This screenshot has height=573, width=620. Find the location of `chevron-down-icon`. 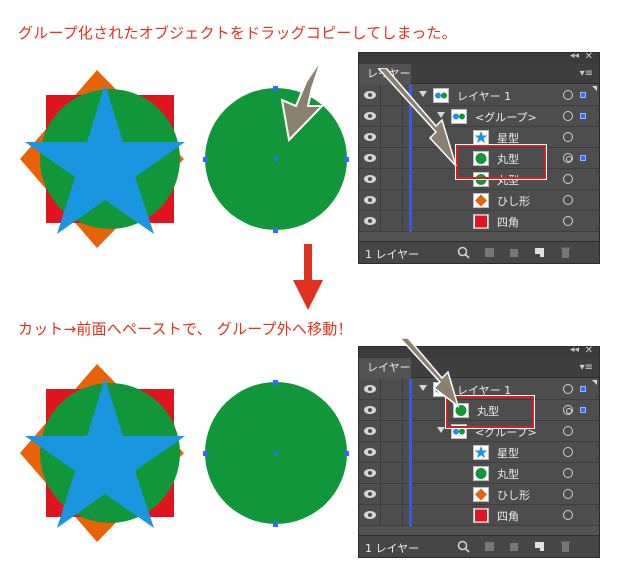

chevron-down-icon is located at coordinates (441, 430).